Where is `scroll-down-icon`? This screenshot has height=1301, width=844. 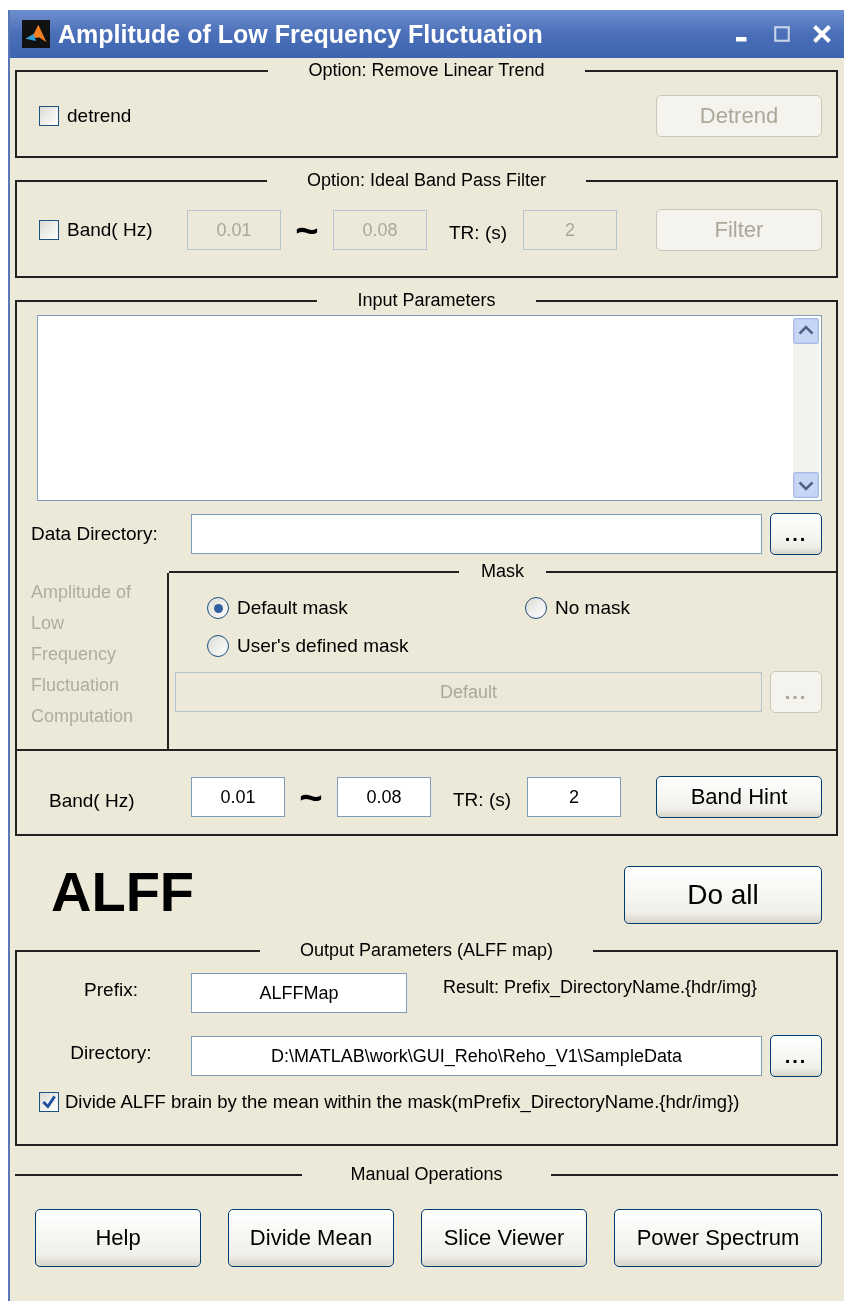 scroll-down-icon is located at coordinates (806, 485).